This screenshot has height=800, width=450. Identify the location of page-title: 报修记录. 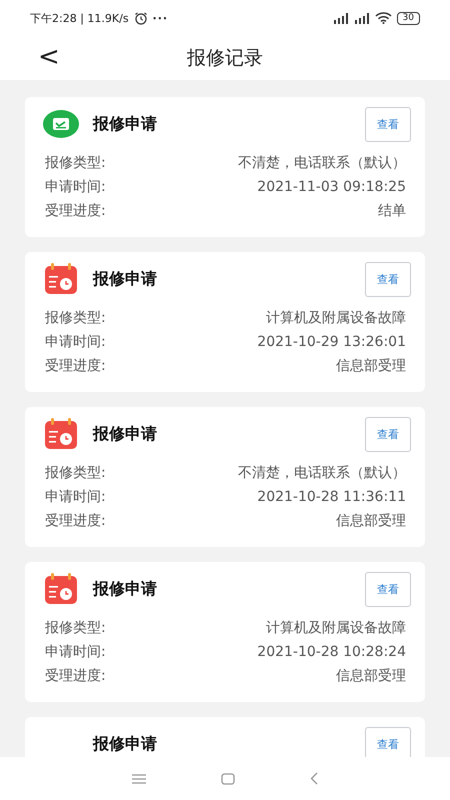
(225, 58).